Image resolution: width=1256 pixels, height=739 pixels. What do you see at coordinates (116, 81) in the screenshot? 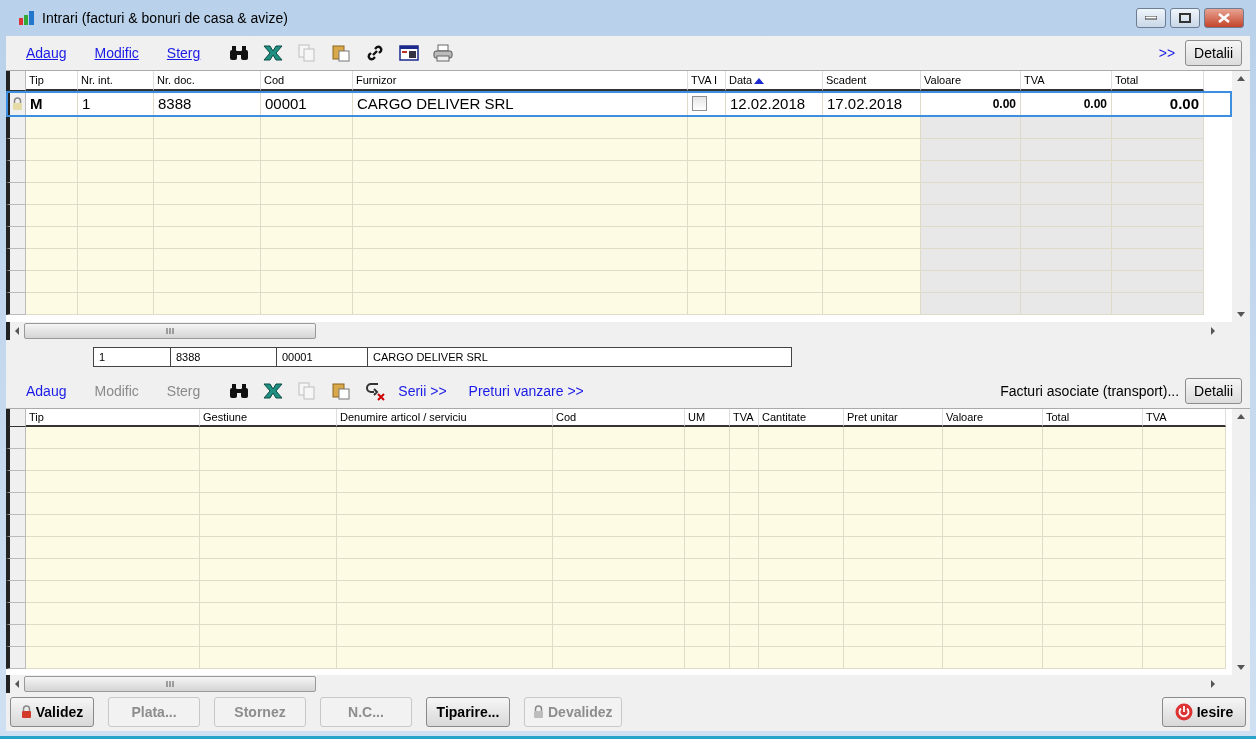
I see `column-header: Nr. int.` at bounding box center [116, 81].